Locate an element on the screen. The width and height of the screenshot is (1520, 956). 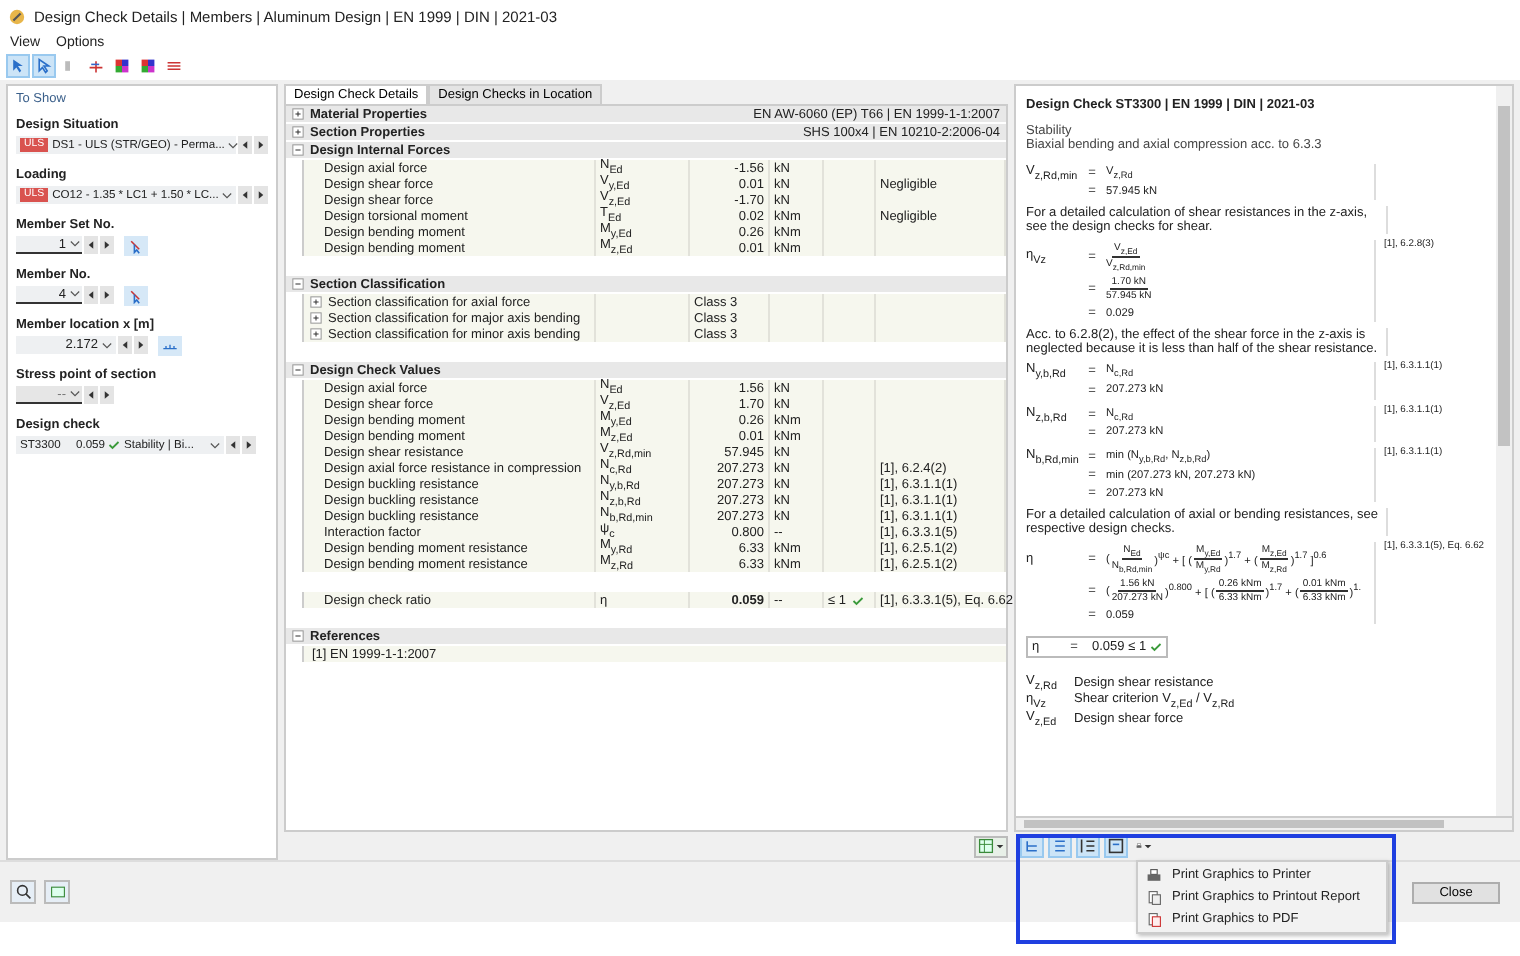
search-button is located at coordinates (23, 892).